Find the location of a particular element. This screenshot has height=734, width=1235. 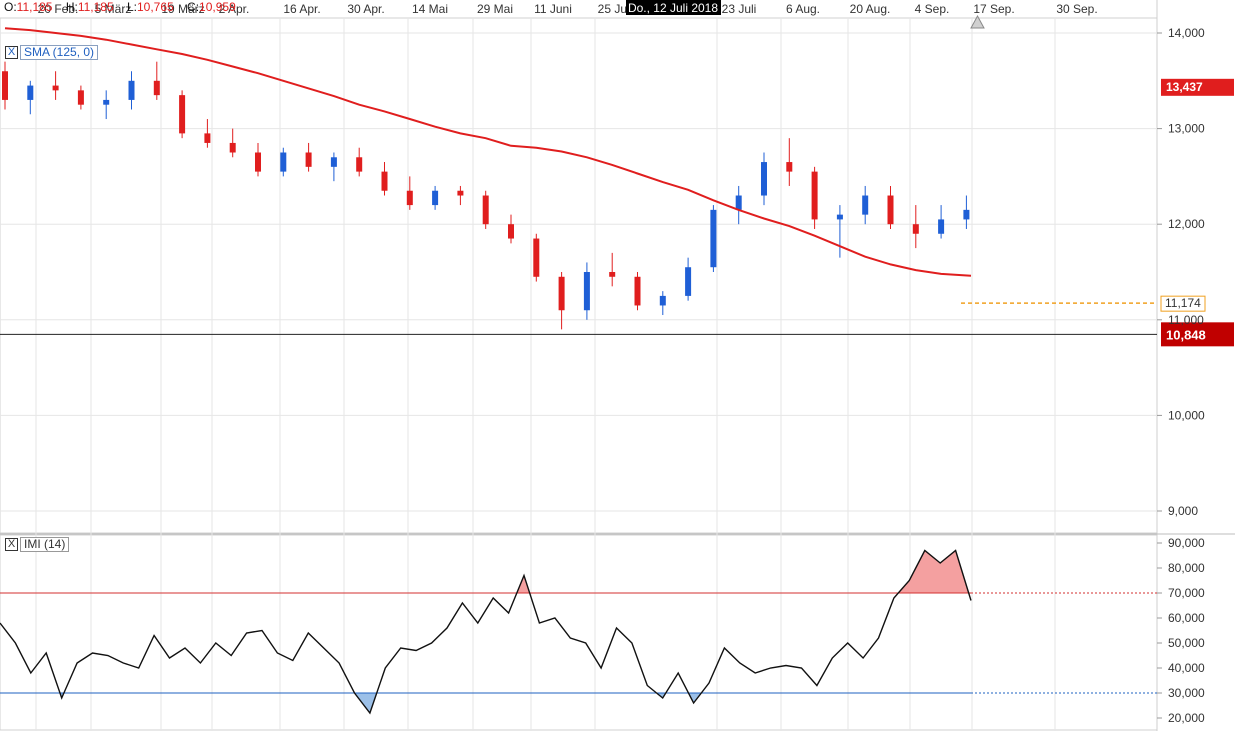

low-value: 10,765 is located at coordinates (155, 7).